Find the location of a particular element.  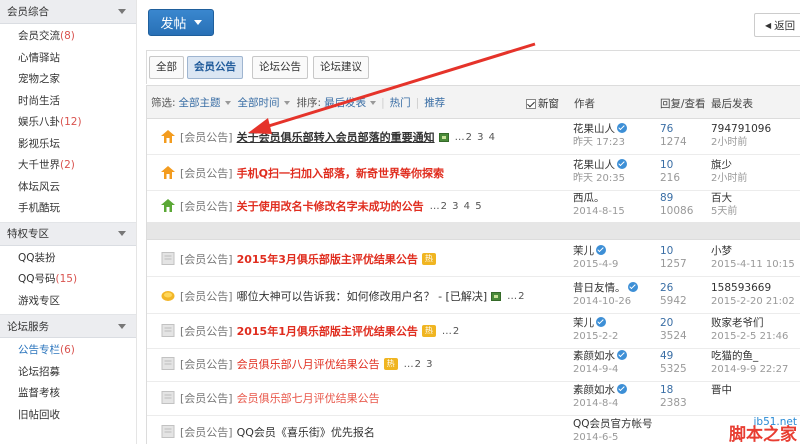

checkbox-checked-icon is located at coordinates (531, 103).